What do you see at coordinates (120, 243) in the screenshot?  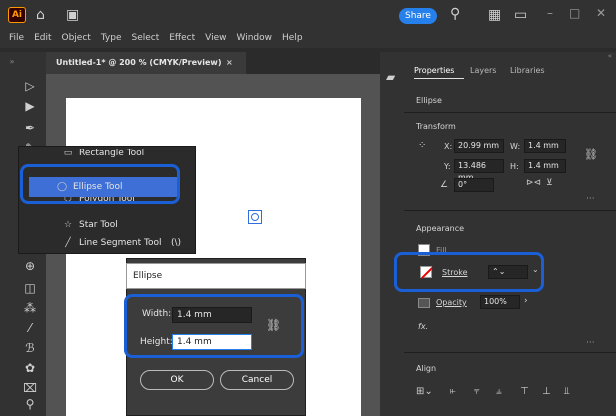 I see `flyout-label: Line Segment Tool` at bounding box center [120, 243].